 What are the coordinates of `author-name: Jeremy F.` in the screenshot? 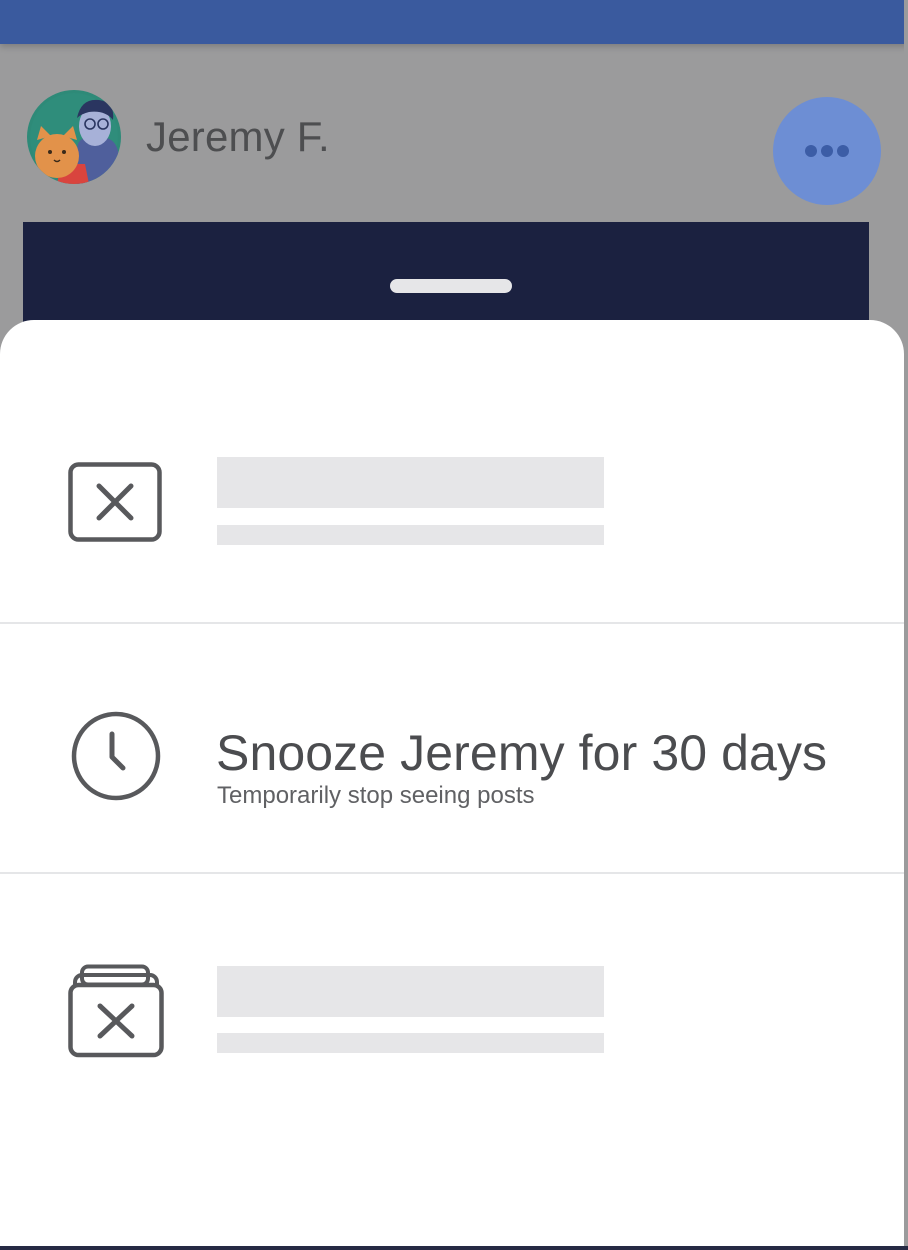 It's located at (238, 137).